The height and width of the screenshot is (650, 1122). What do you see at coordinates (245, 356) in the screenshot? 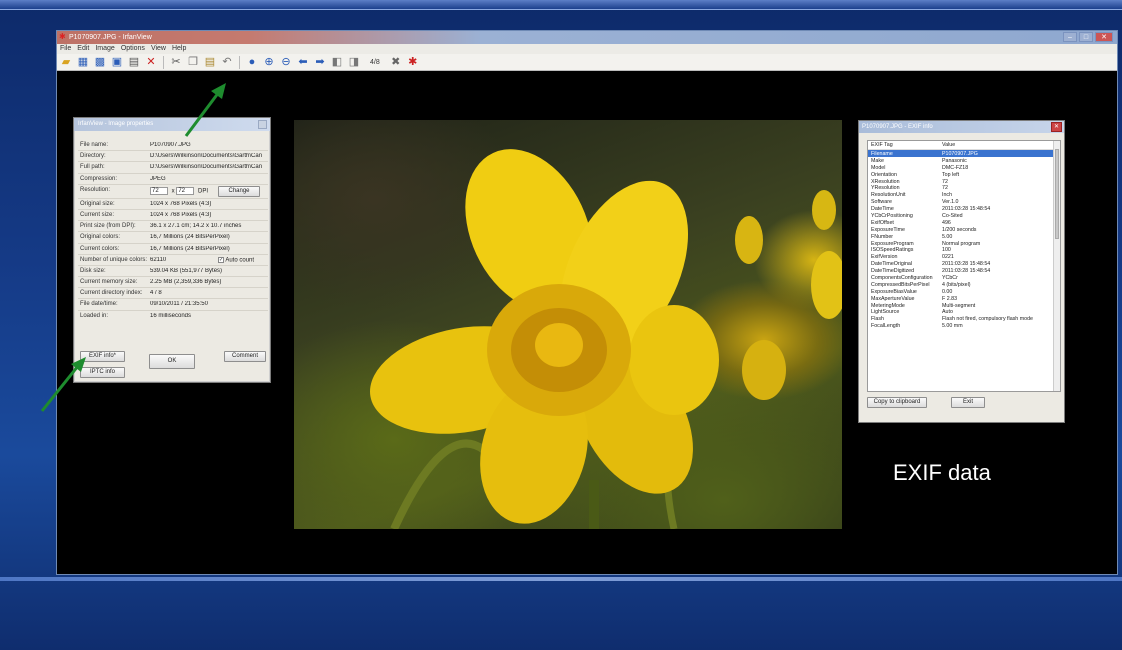
I see `comment-button: Comment` at bounding box center [245, 356].